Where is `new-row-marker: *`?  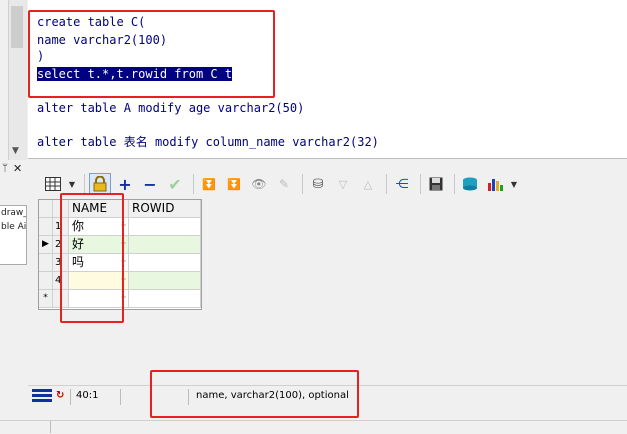
new-row-marker: * is located at coordinates (46, 298).